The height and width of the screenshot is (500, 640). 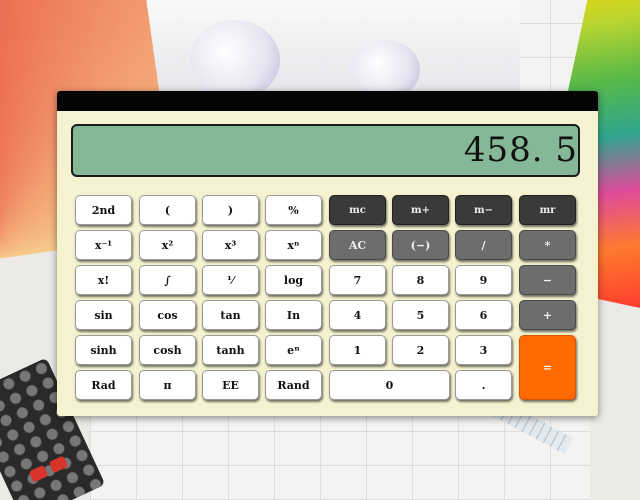 I want to click on digit-0-button: 0, so click(x=389, y=385).